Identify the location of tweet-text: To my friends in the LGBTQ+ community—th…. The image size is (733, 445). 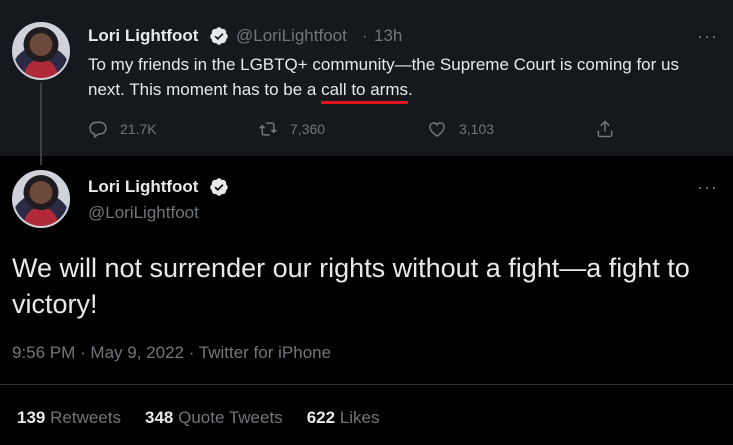
(403, 77).